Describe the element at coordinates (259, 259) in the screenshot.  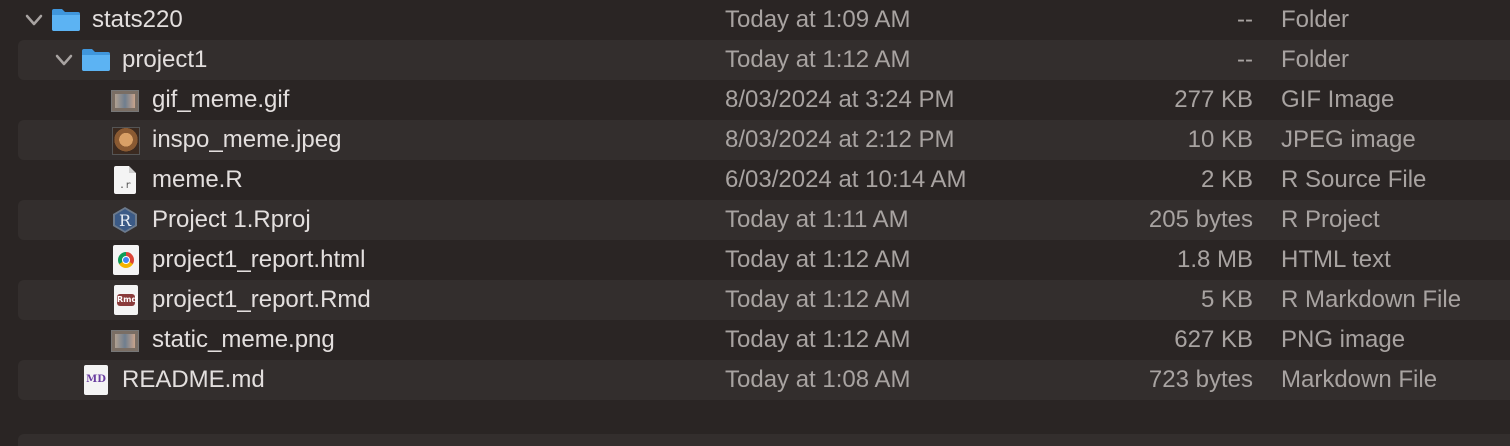
I see `file-name: project1_report.html` at that location.